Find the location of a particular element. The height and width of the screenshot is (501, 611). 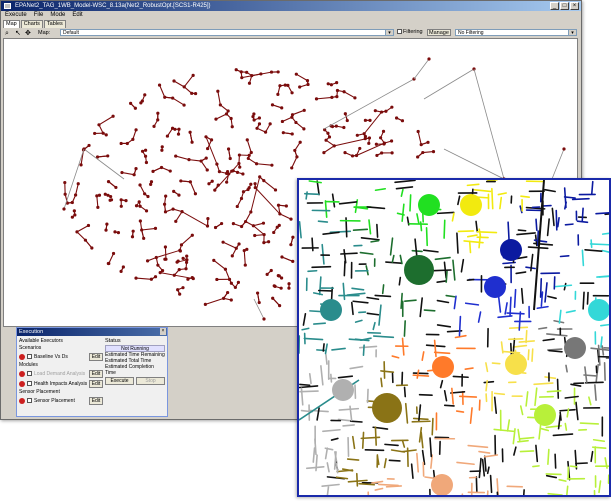

status-buttons: Execute Stop is located at coordinates (135, 381).